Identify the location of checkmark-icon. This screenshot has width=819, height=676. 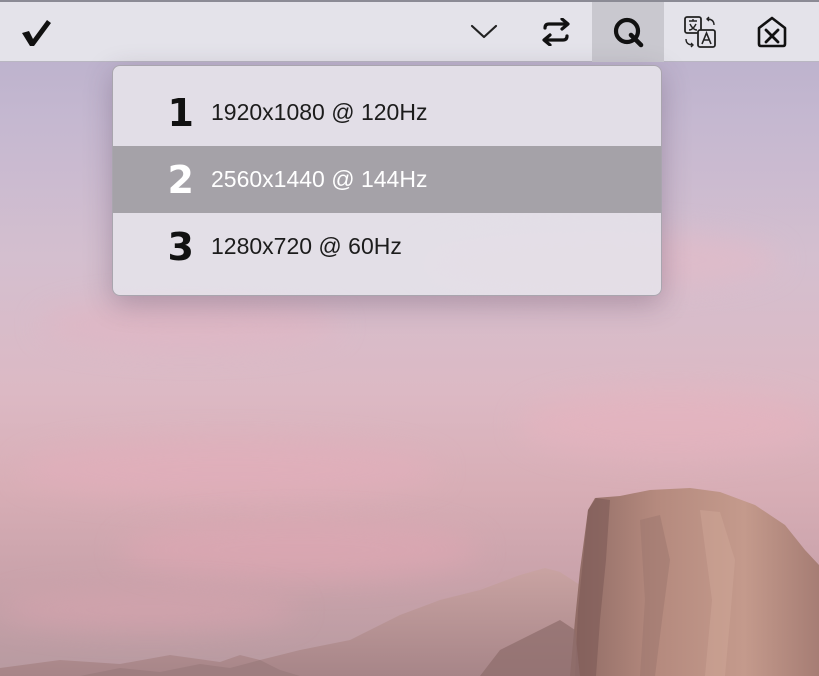
(36, 33).